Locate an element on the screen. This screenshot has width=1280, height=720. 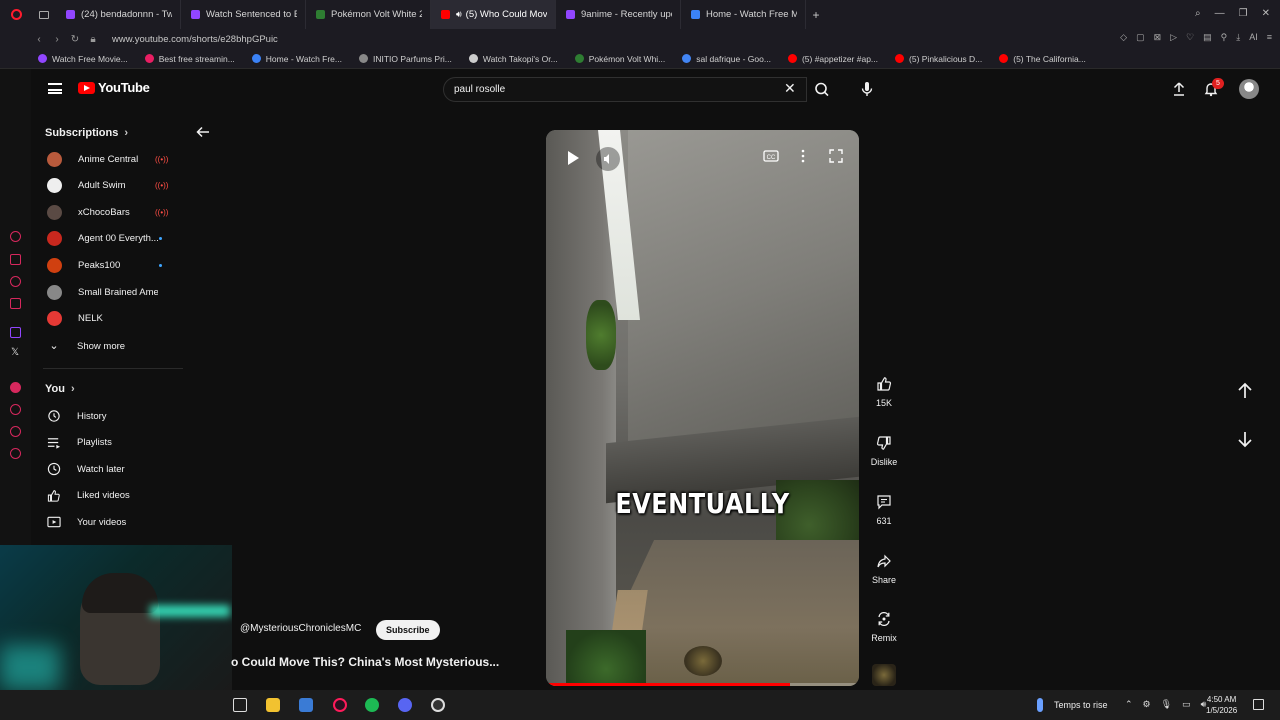
fullscreen-icon is located at coordinates (836, 156).